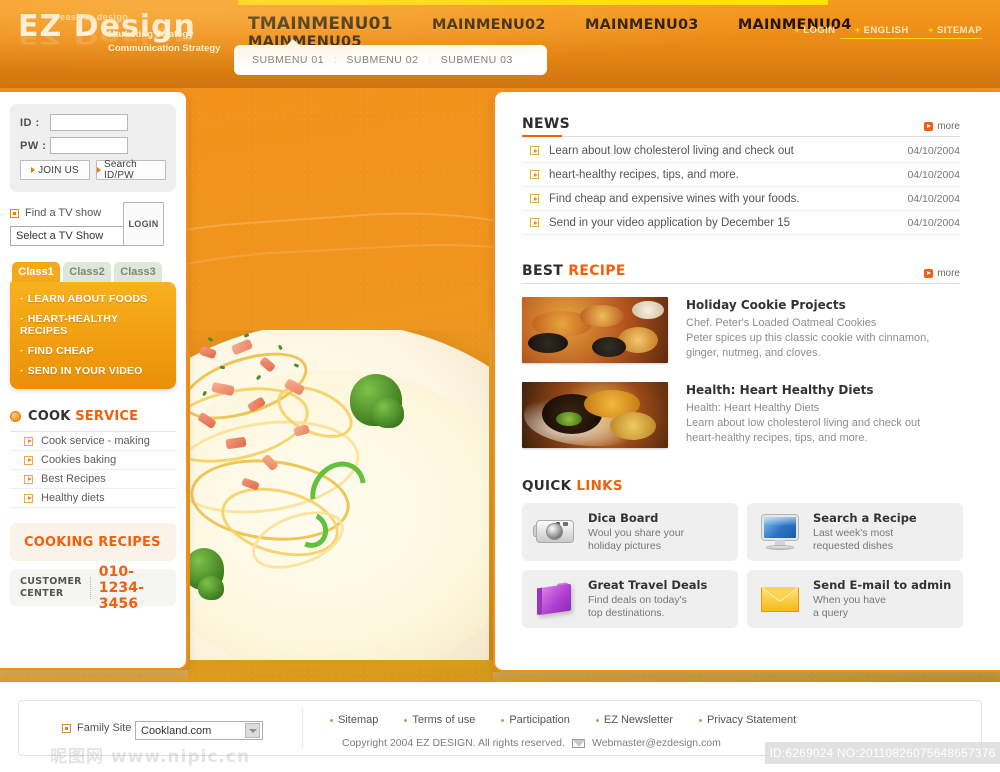 The image size is (1000, 772). I want to click on recipe-title: Holiday Cookie Projects, so click(807, 305).